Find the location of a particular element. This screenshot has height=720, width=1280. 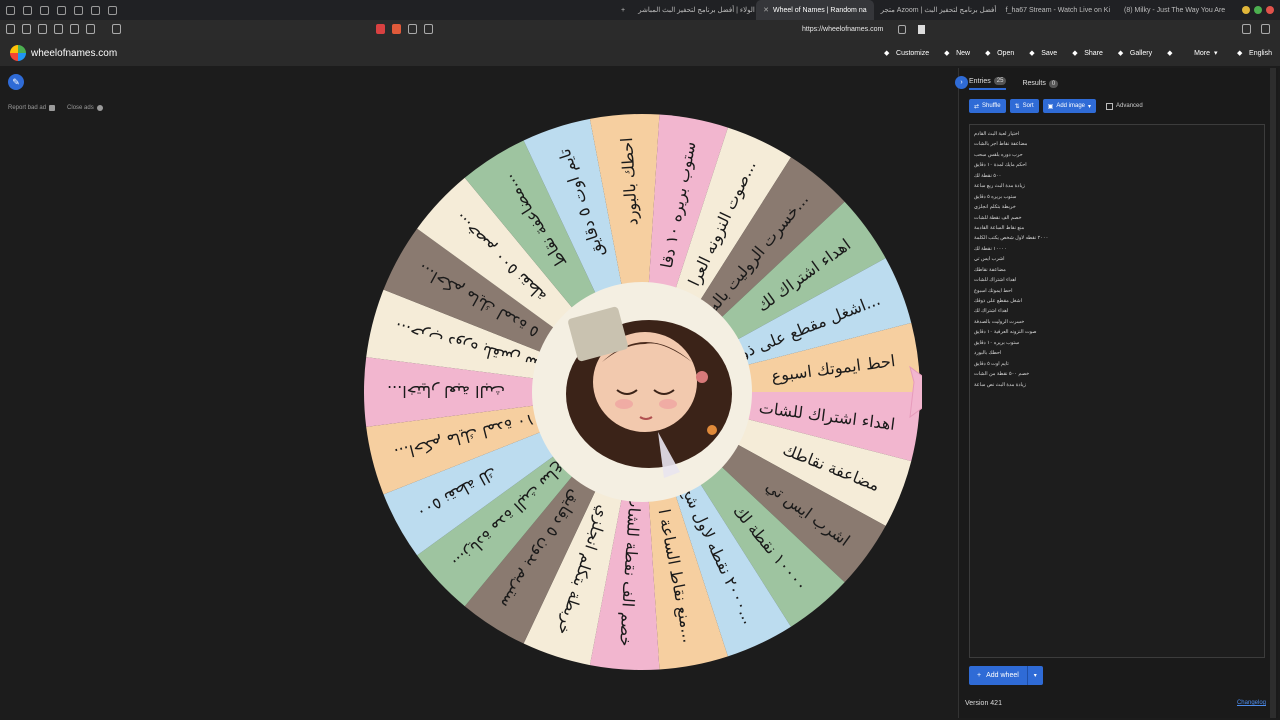

entry-line: اهداء اشتراك لك is located at coordinates (991, 311).